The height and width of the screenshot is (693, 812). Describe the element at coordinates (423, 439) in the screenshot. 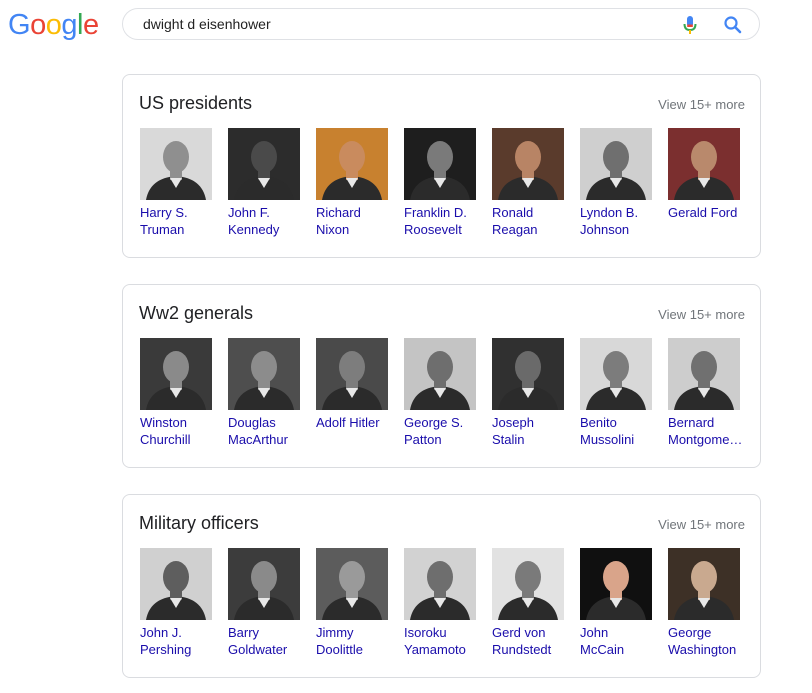

I see `person-name-line: Patton` at that location.